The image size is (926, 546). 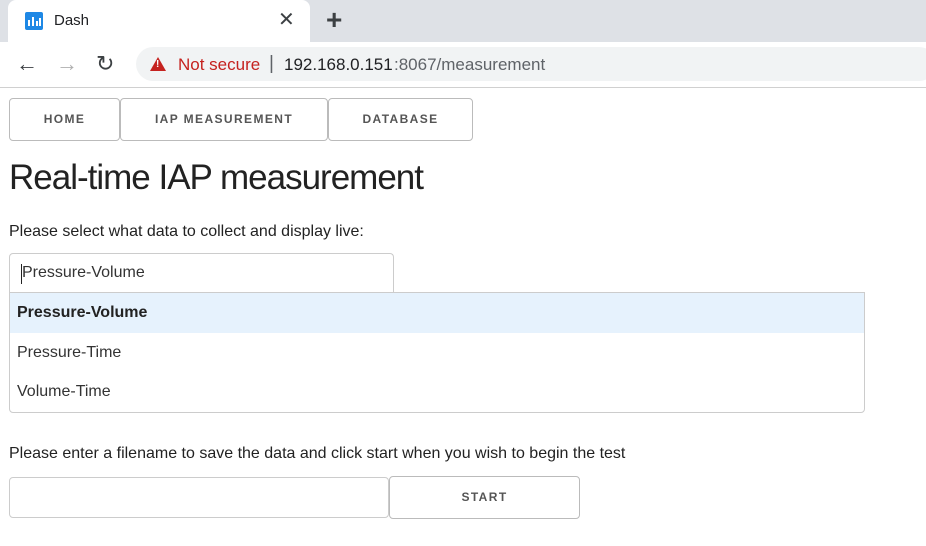 What do you see at coordinates (224, 119) in the screenshot?
I see `nav-iap-measurement-button: IAP MEASUREMENT` at bounding box center [224, 119].